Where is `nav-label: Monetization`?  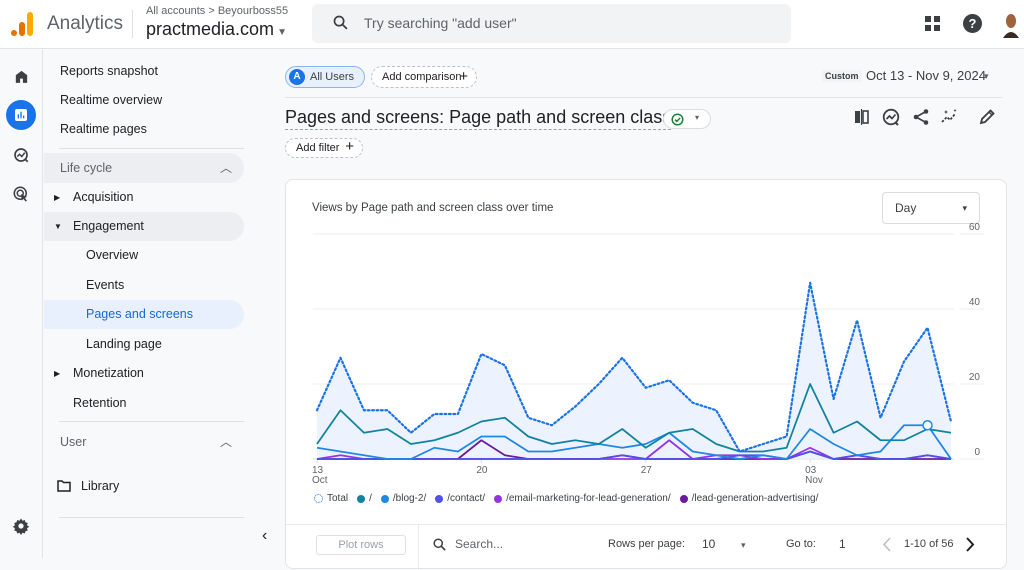
nav-label: Monetization is located at coordinates (108, 373).